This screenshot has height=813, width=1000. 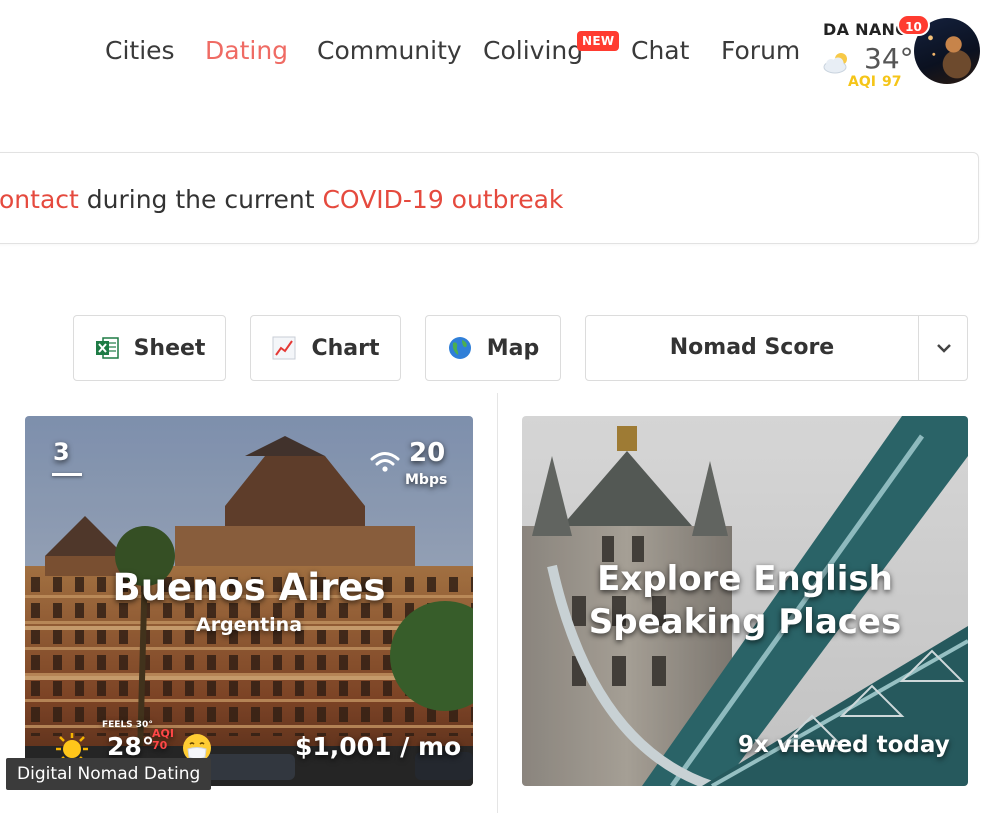 I want to click on city-temperature: 28°, so click(x=131, y=746).